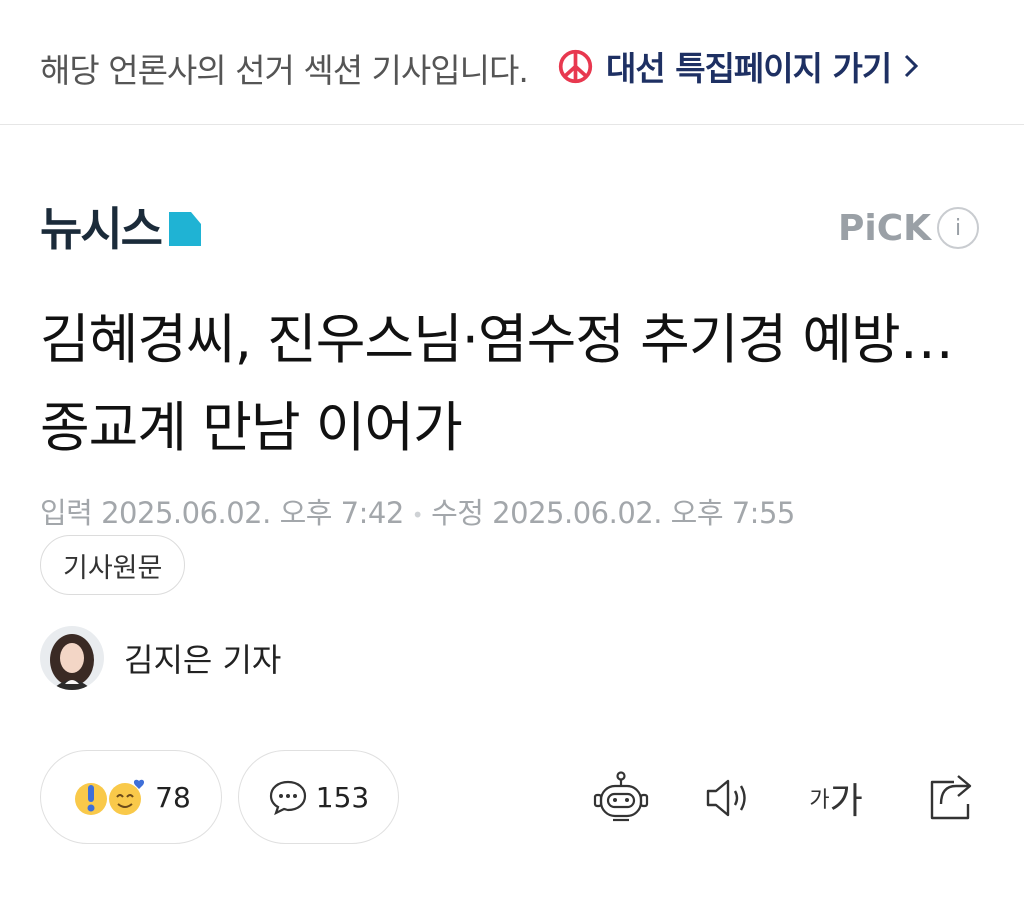 This screenshot has height=898, width=1024. Describe the element at coordinates (113, 565) in the screenshot. I see `original-article-button: 기사원문` at that location.